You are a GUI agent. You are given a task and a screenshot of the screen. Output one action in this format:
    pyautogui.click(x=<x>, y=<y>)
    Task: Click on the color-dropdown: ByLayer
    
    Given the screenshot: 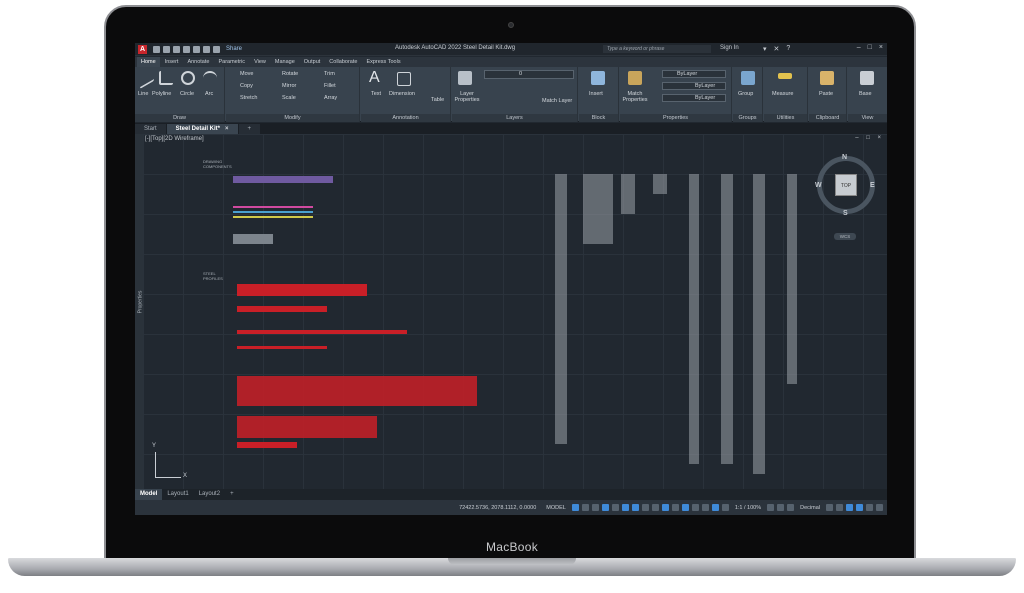 What is the action you would take?
    pyautogui.click(x=694, y=74)
    